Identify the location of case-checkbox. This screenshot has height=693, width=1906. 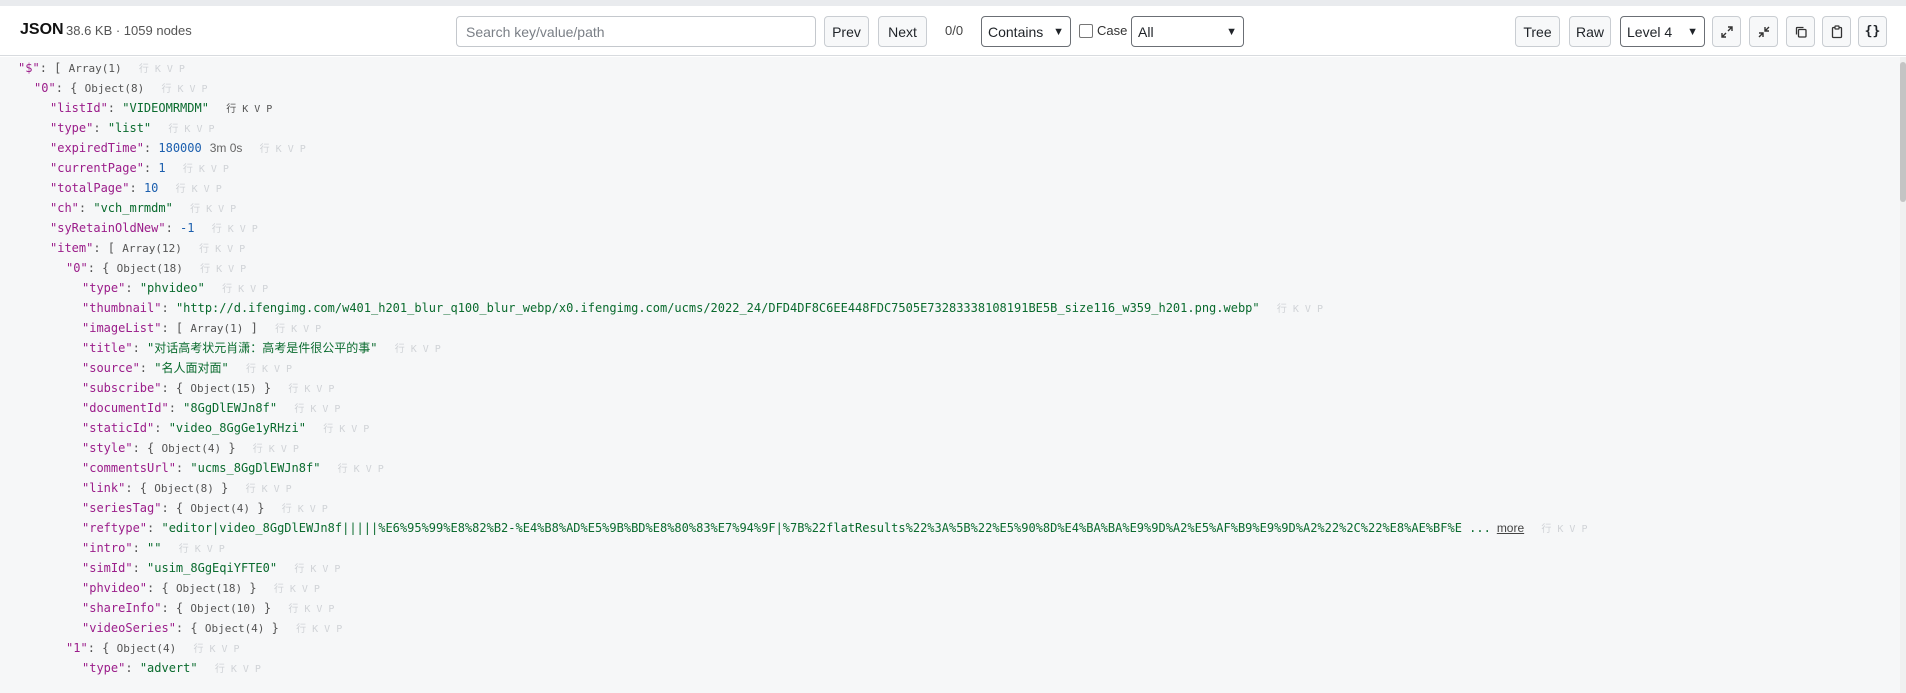
(1086, 30).